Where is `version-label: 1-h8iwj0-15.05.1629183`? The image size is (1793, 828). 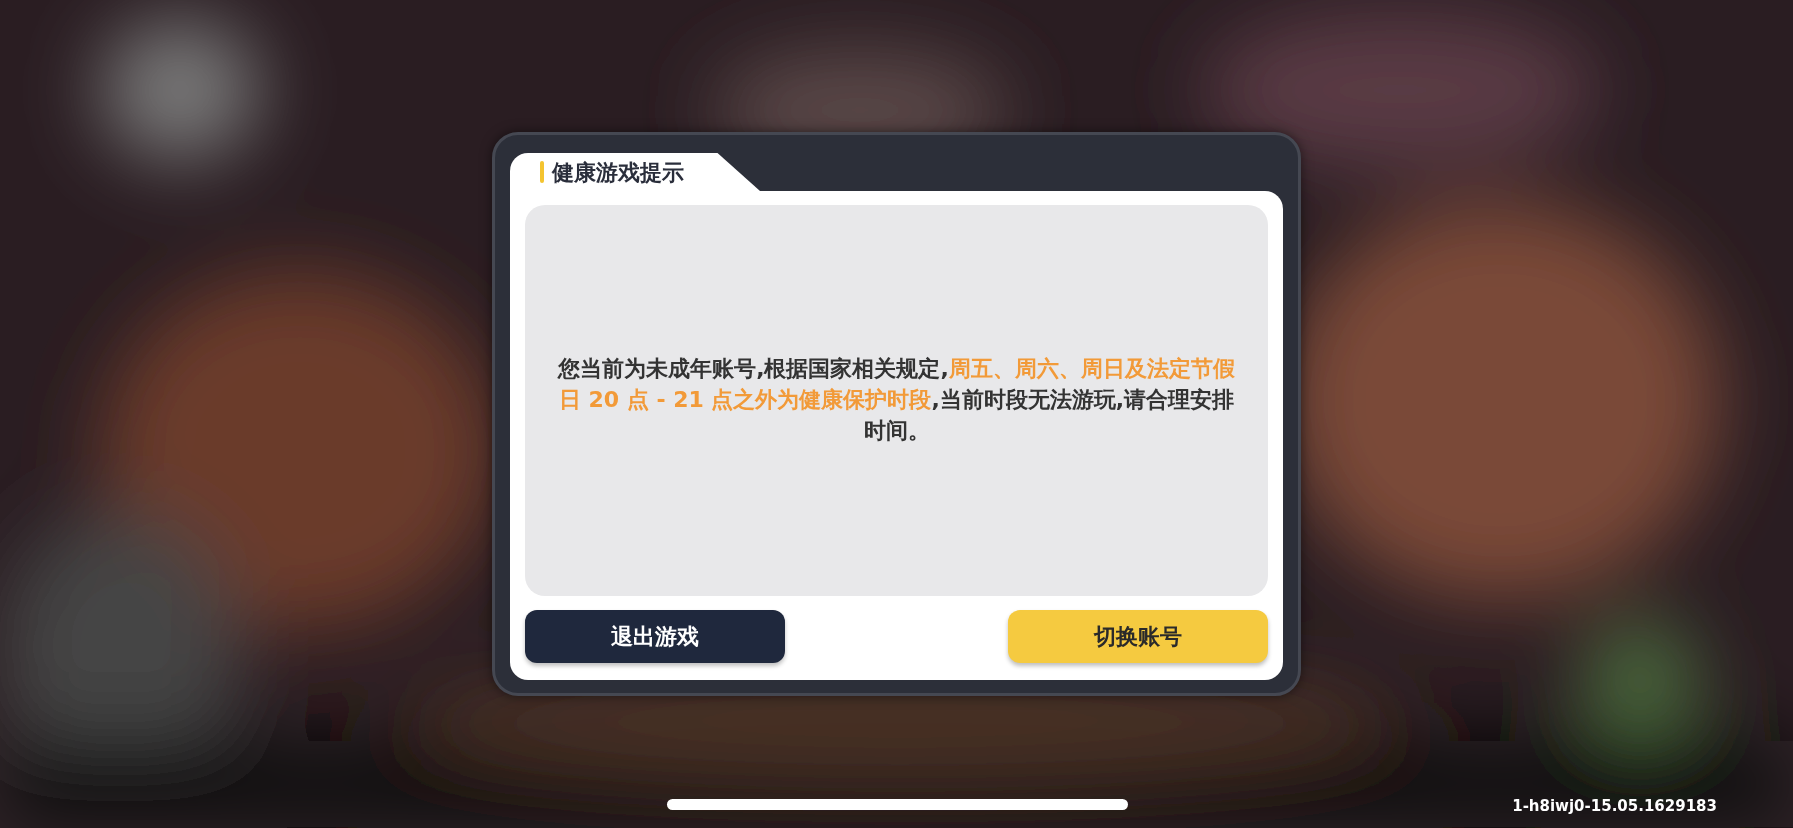
version-label: 1-h8iwj0-15.05.1629183 is located at coordinates (1614, 806).